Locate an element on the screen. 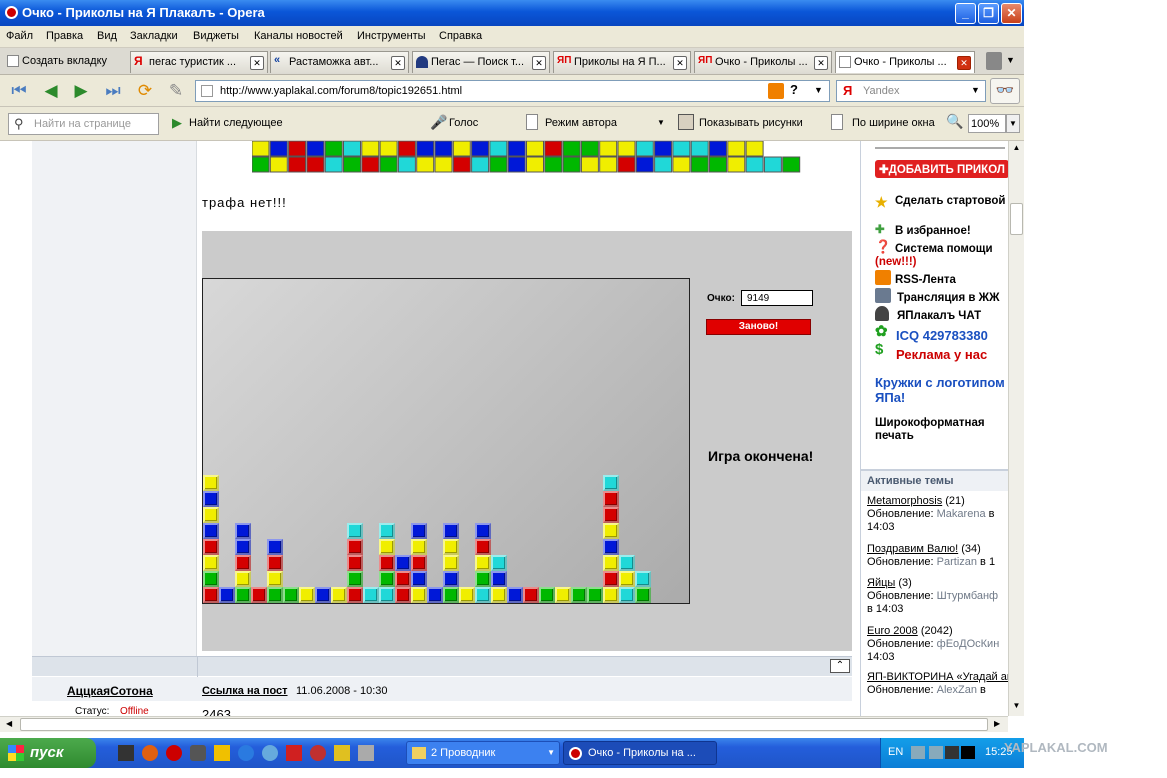  menu-bookmarks: Закладки is located at coordinates (154, 36).